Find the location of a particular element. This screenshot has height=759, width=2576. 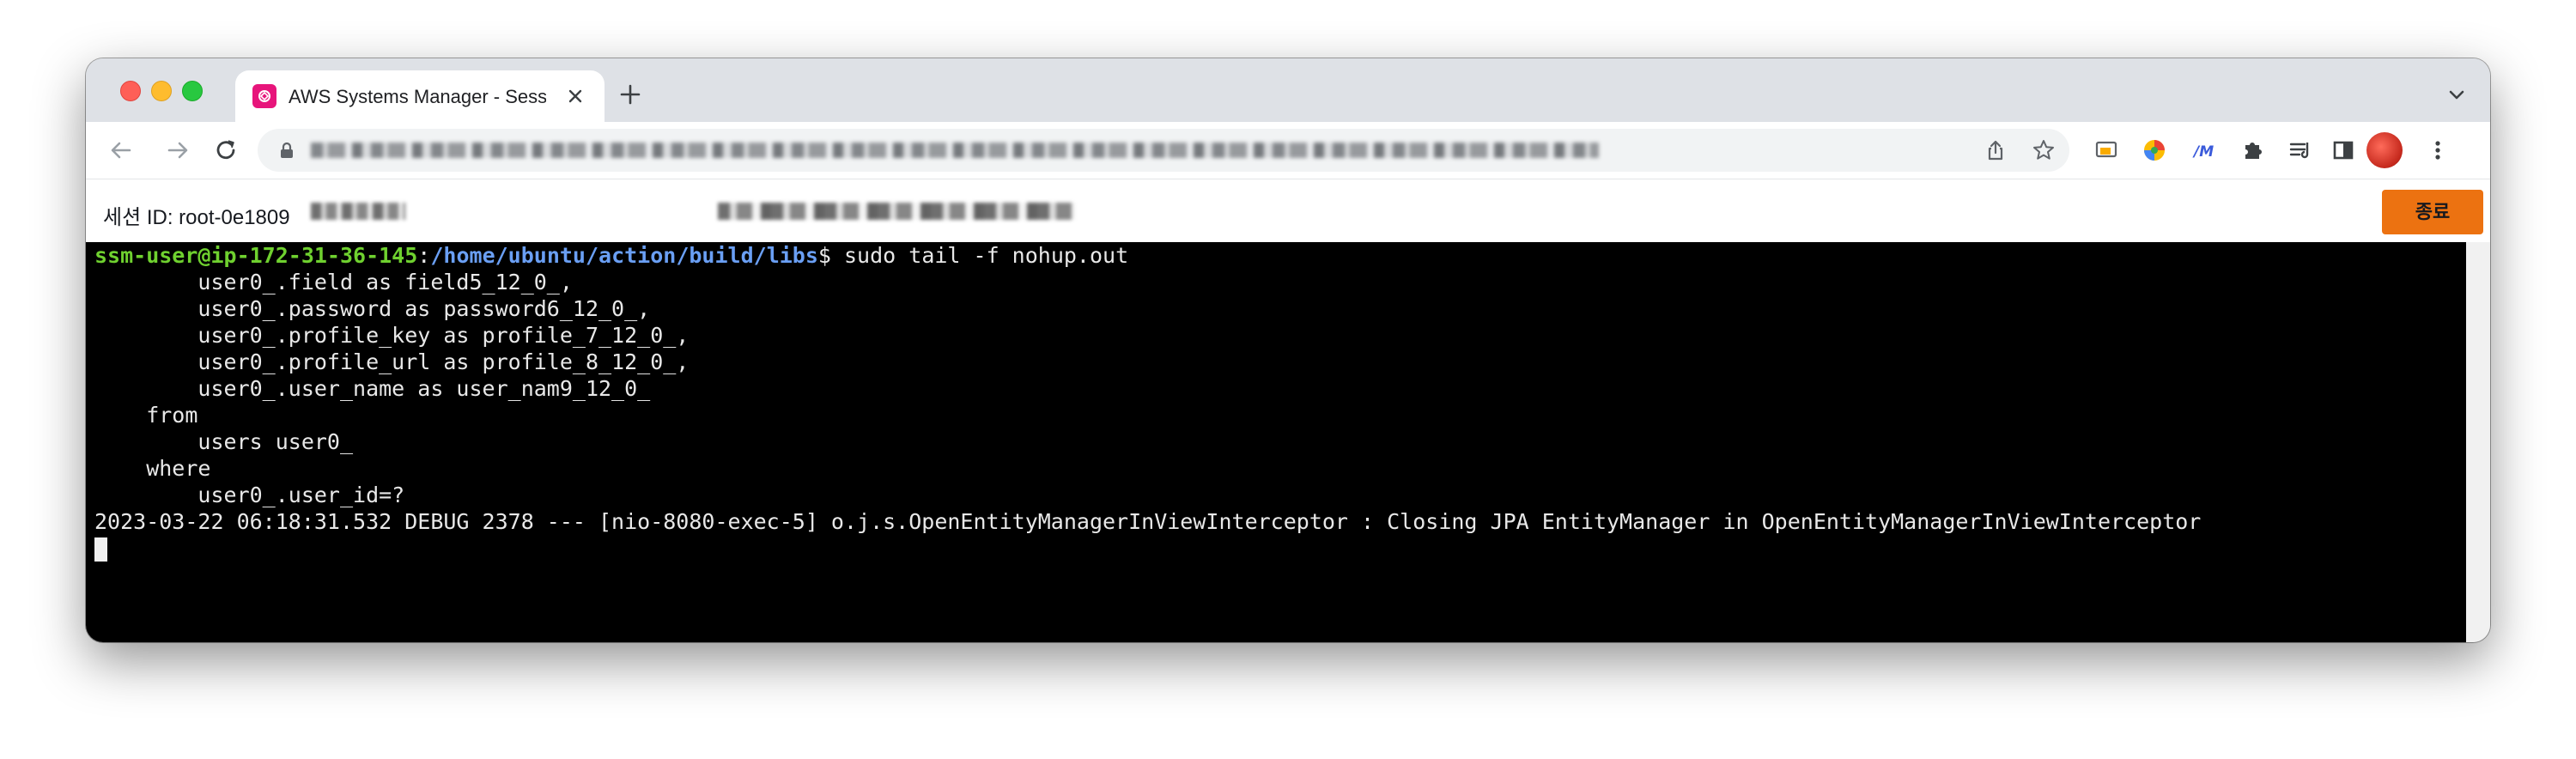

cast-icon is located at coordinates (2106, 150).